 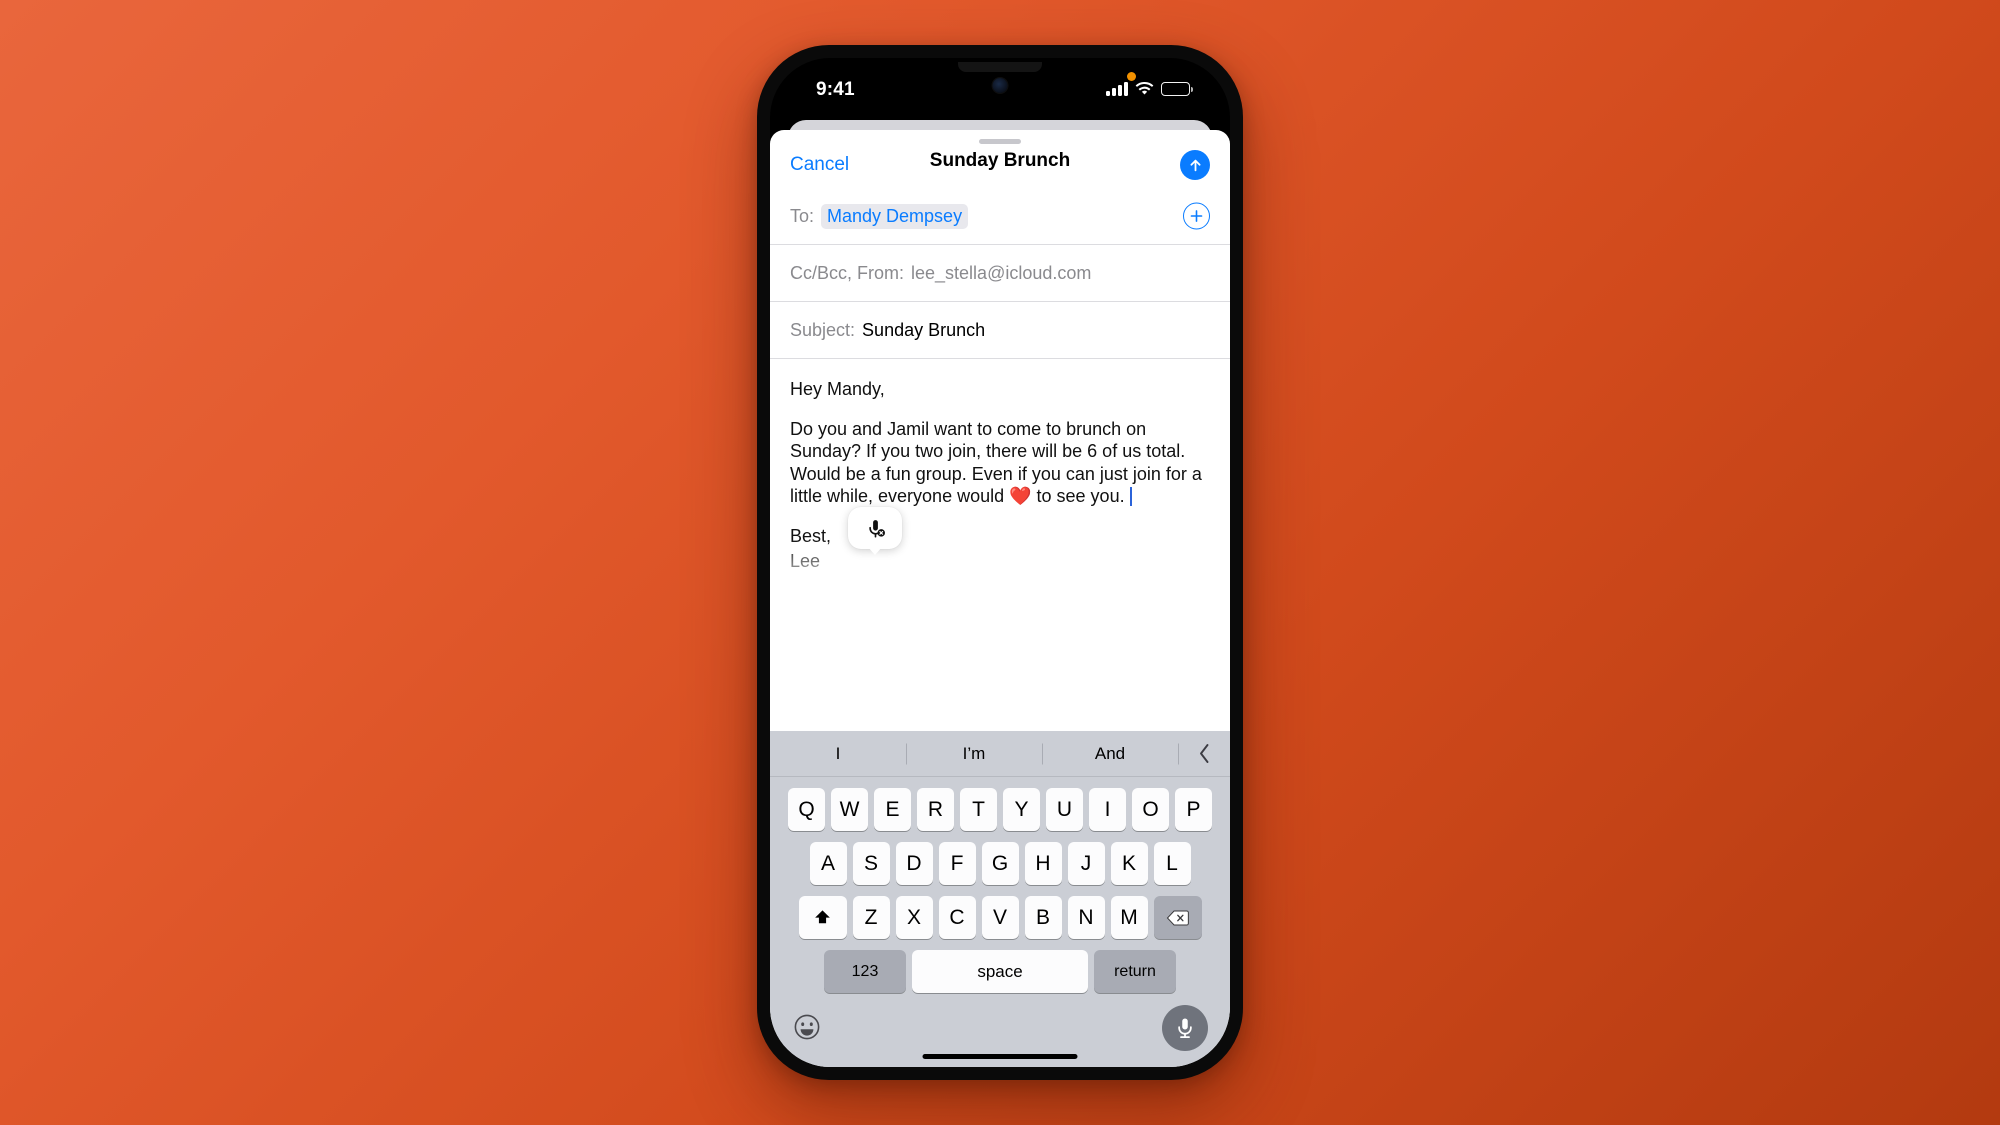 I want to click on key-r: R, so click(x=935, y=809).